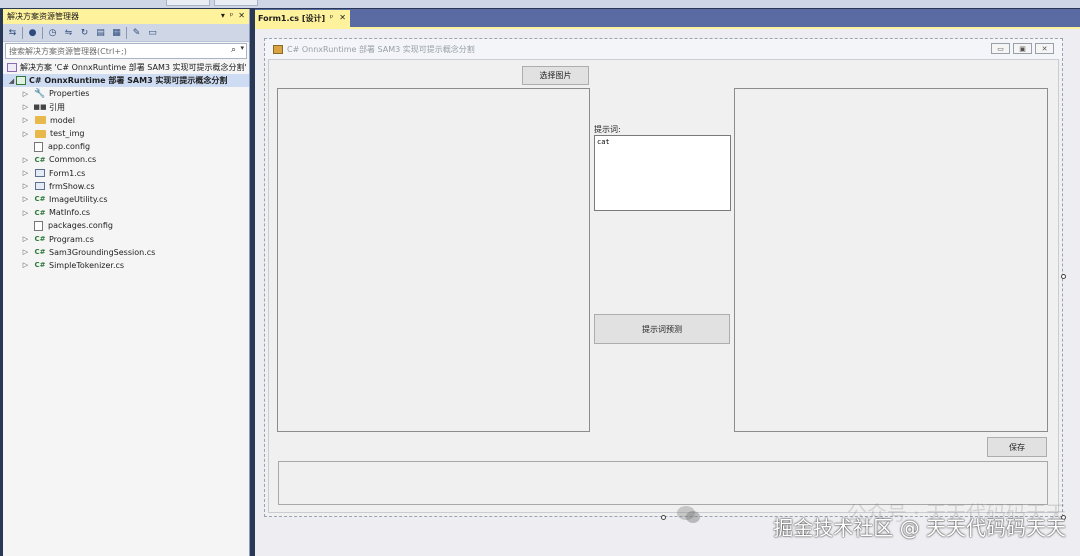  Describe the element at coordinates (70, 213) in the screenshot. I see `tree-item-label: MatInfo.cs` at that location.